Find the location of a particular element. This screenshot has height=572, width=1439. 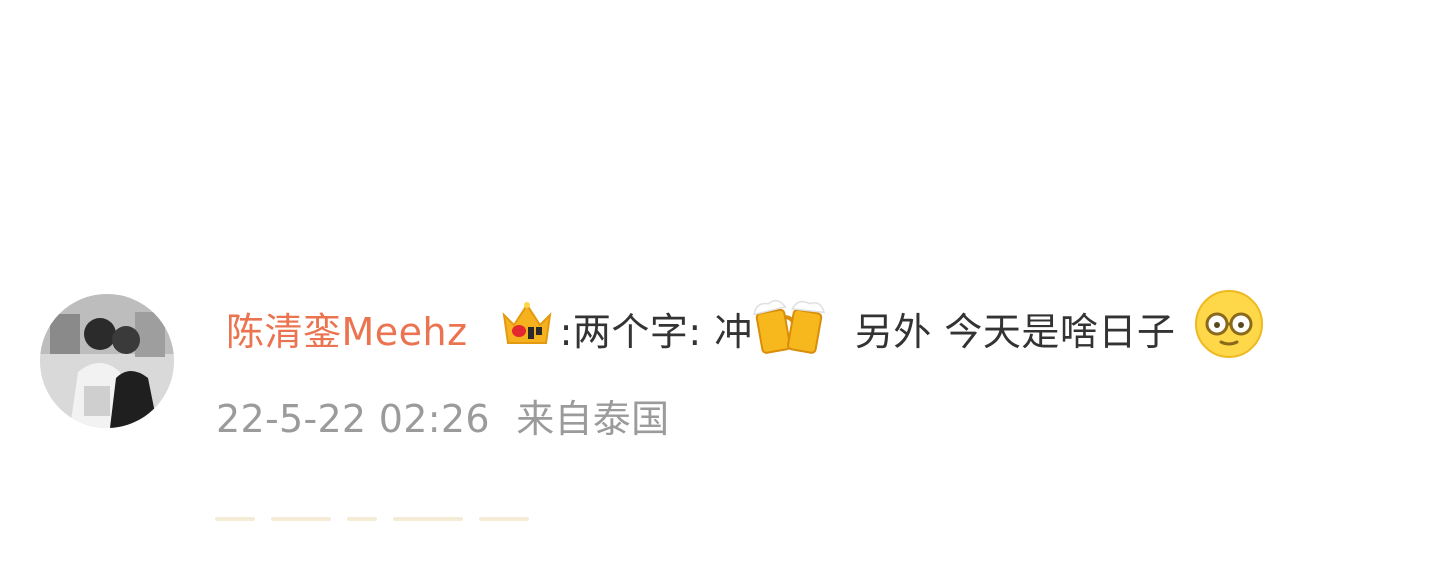

username-link: 陈清銮Meehz is located at coordinates (347, 328).